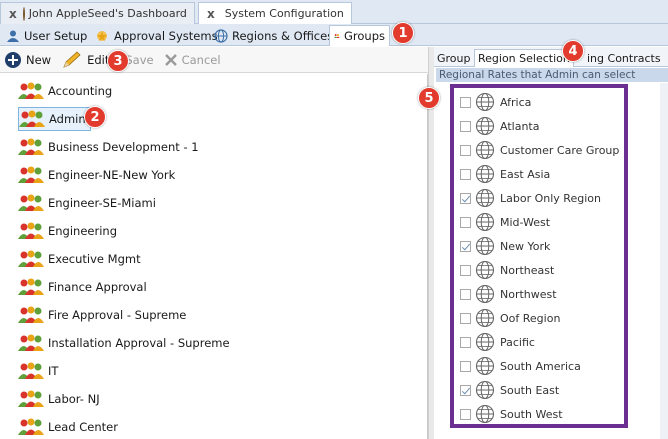  I want to click on list-item: Engineer-SE-Miami, so click(87, 203).